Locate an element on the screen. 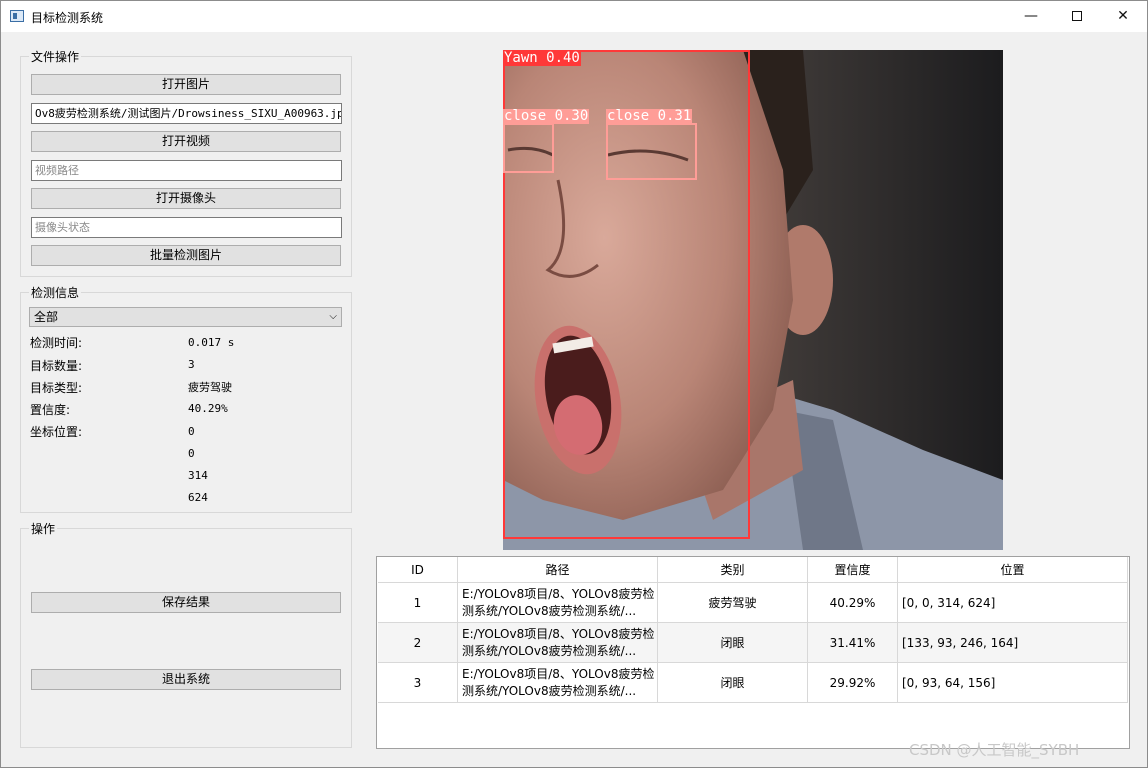 Image resolution: width=1148 pixels, height=768 pixels. confidence-label: 置信度: is located at coordinates (50, 410).